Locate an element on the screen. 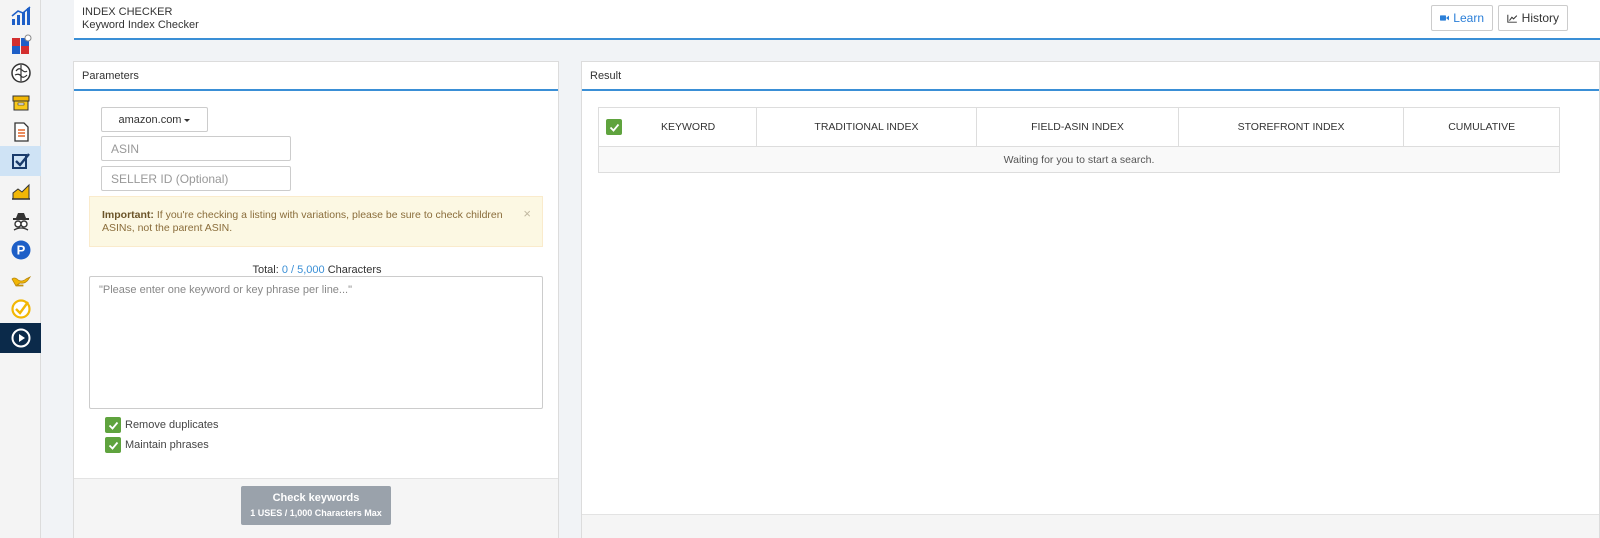 Image resolution: width=1600 pixels, height=538 pixels. maintain-phrases-option: Maintain phrases is located at coordinates (157, 445).